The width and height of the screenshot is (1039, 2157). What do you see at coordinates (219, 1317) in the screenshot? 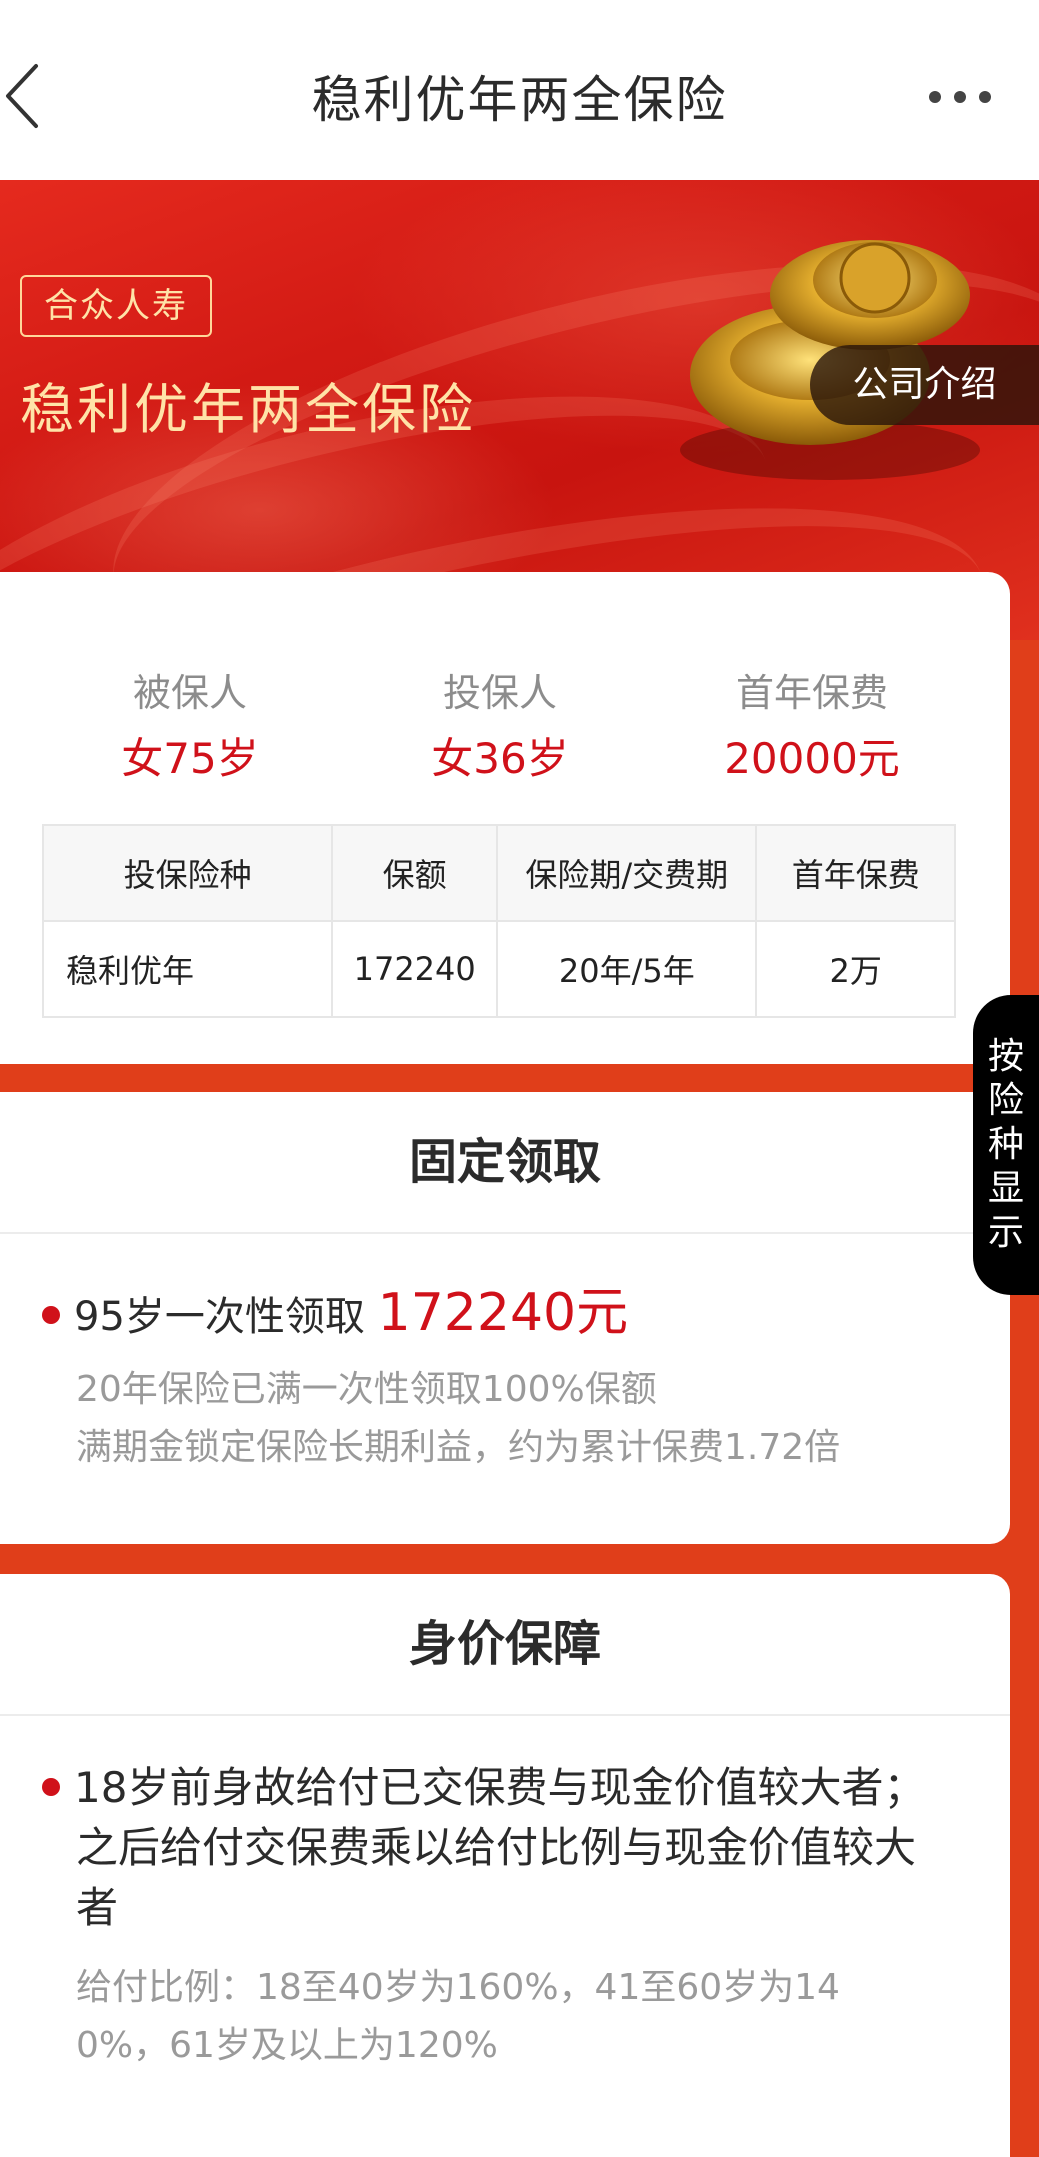
I see `payout-text: 95岁一次性领取` at bounding box center [219, 1317].